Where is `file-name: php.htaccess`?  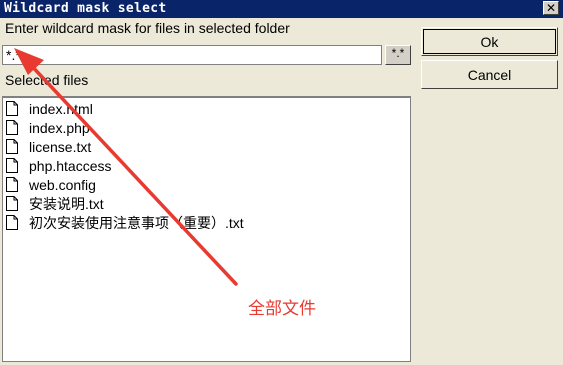
file-name: php.htaccess is located at coordinates (70, 165).